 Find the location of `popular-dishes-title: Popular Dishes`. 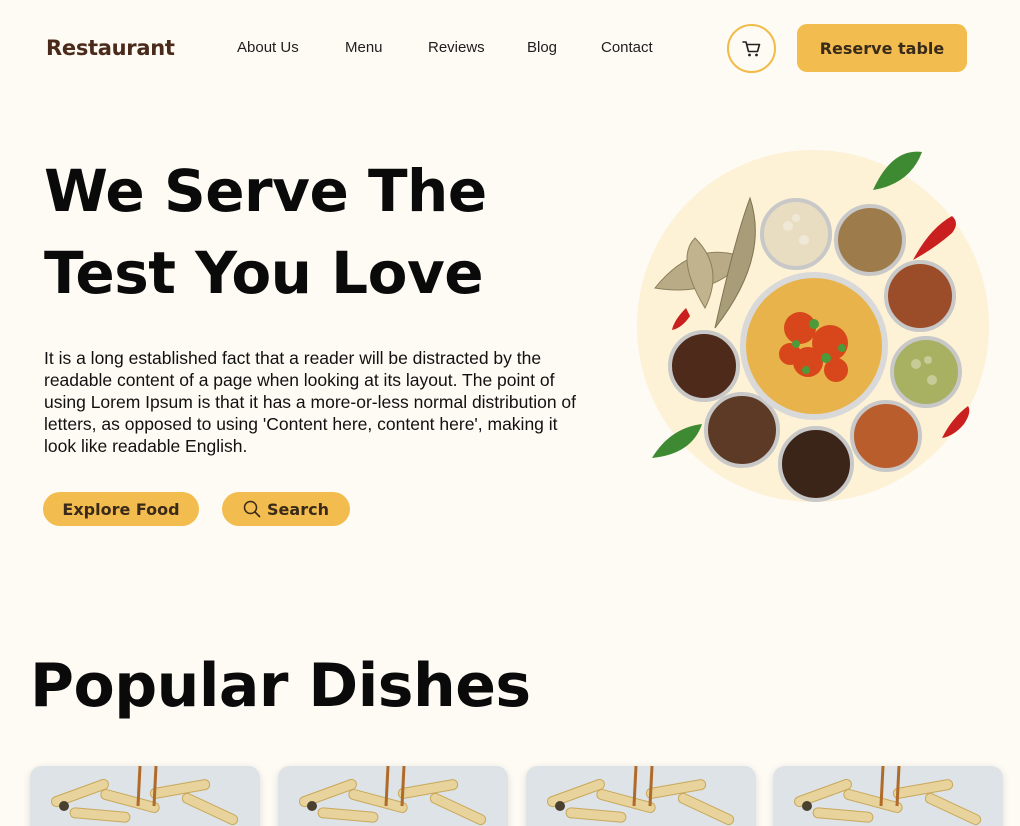

popular-dishes-title: Popular Dishes is located at coordinates (280, 686).